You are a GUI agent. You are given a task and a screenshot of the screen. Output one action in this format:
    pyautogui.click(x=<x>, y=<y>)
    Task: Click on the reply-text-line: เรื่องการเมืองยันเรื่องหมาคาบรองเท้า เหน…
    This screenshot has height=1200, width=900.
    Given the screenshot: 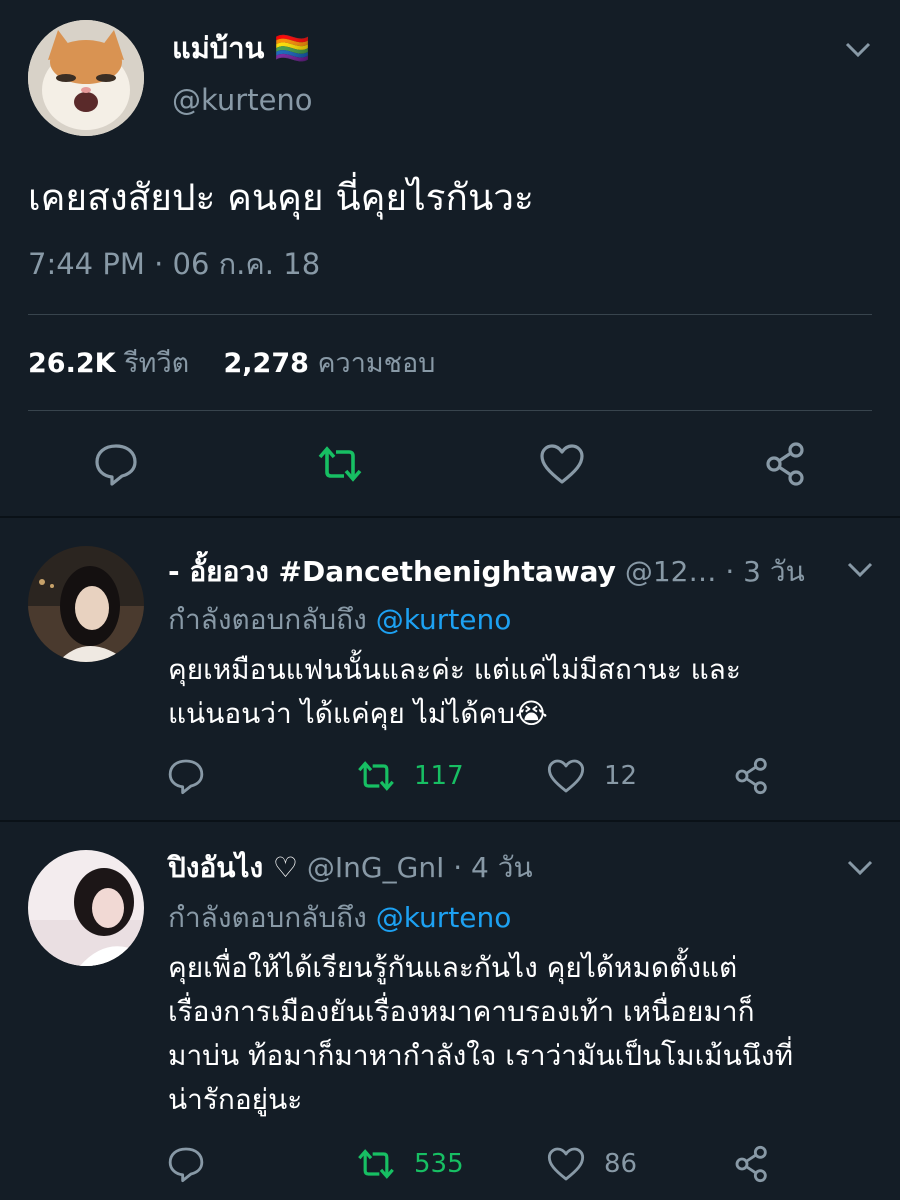 What is the action you would take?
    pyautogui.click(x=461, y=1011)
    